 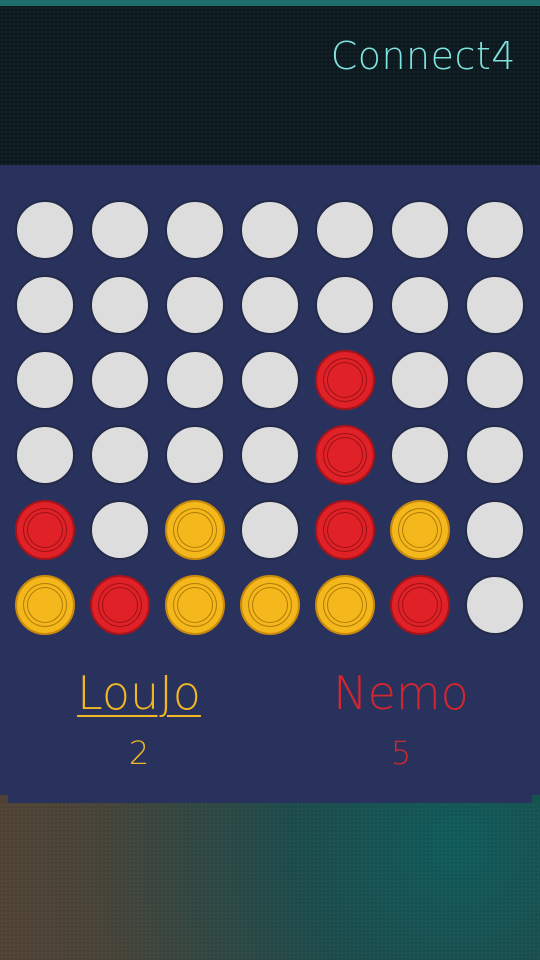 I want to click on player-one-score: 2, so click(x=139, y=753).